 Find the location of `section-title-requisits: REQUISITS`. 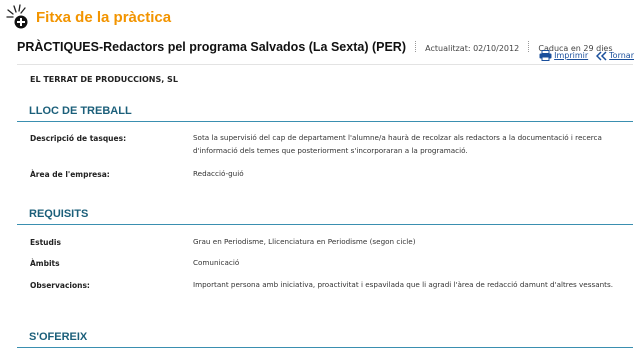

section-title-requisits: REQUISITS is located at coordinates (59, 214).